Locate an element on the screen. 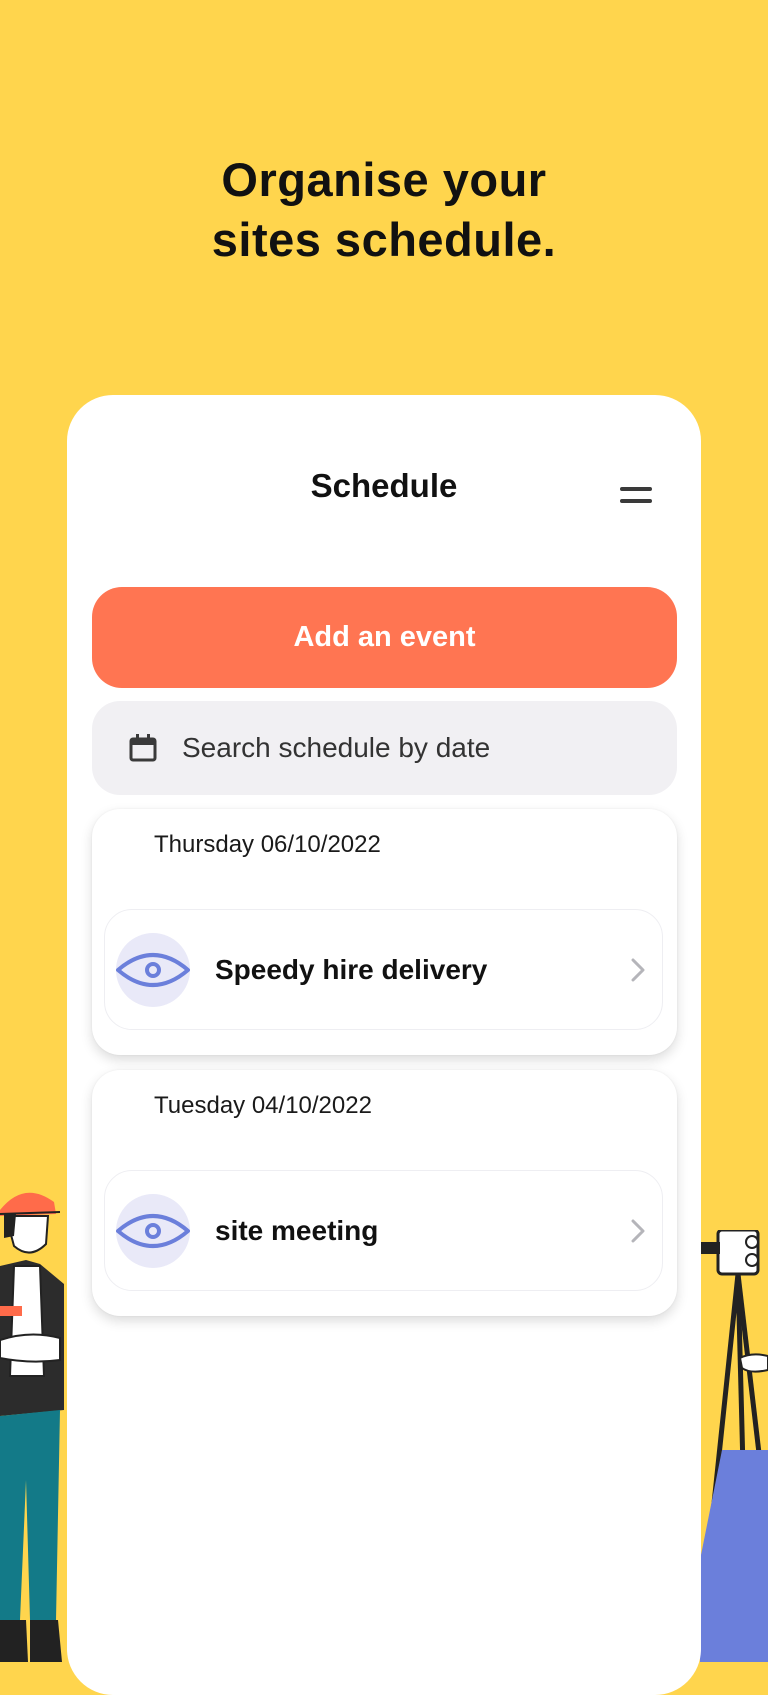 This screenshot has width=768, height=1695. headline-line-2: sites schedule. is located at coordinates (384, 239).